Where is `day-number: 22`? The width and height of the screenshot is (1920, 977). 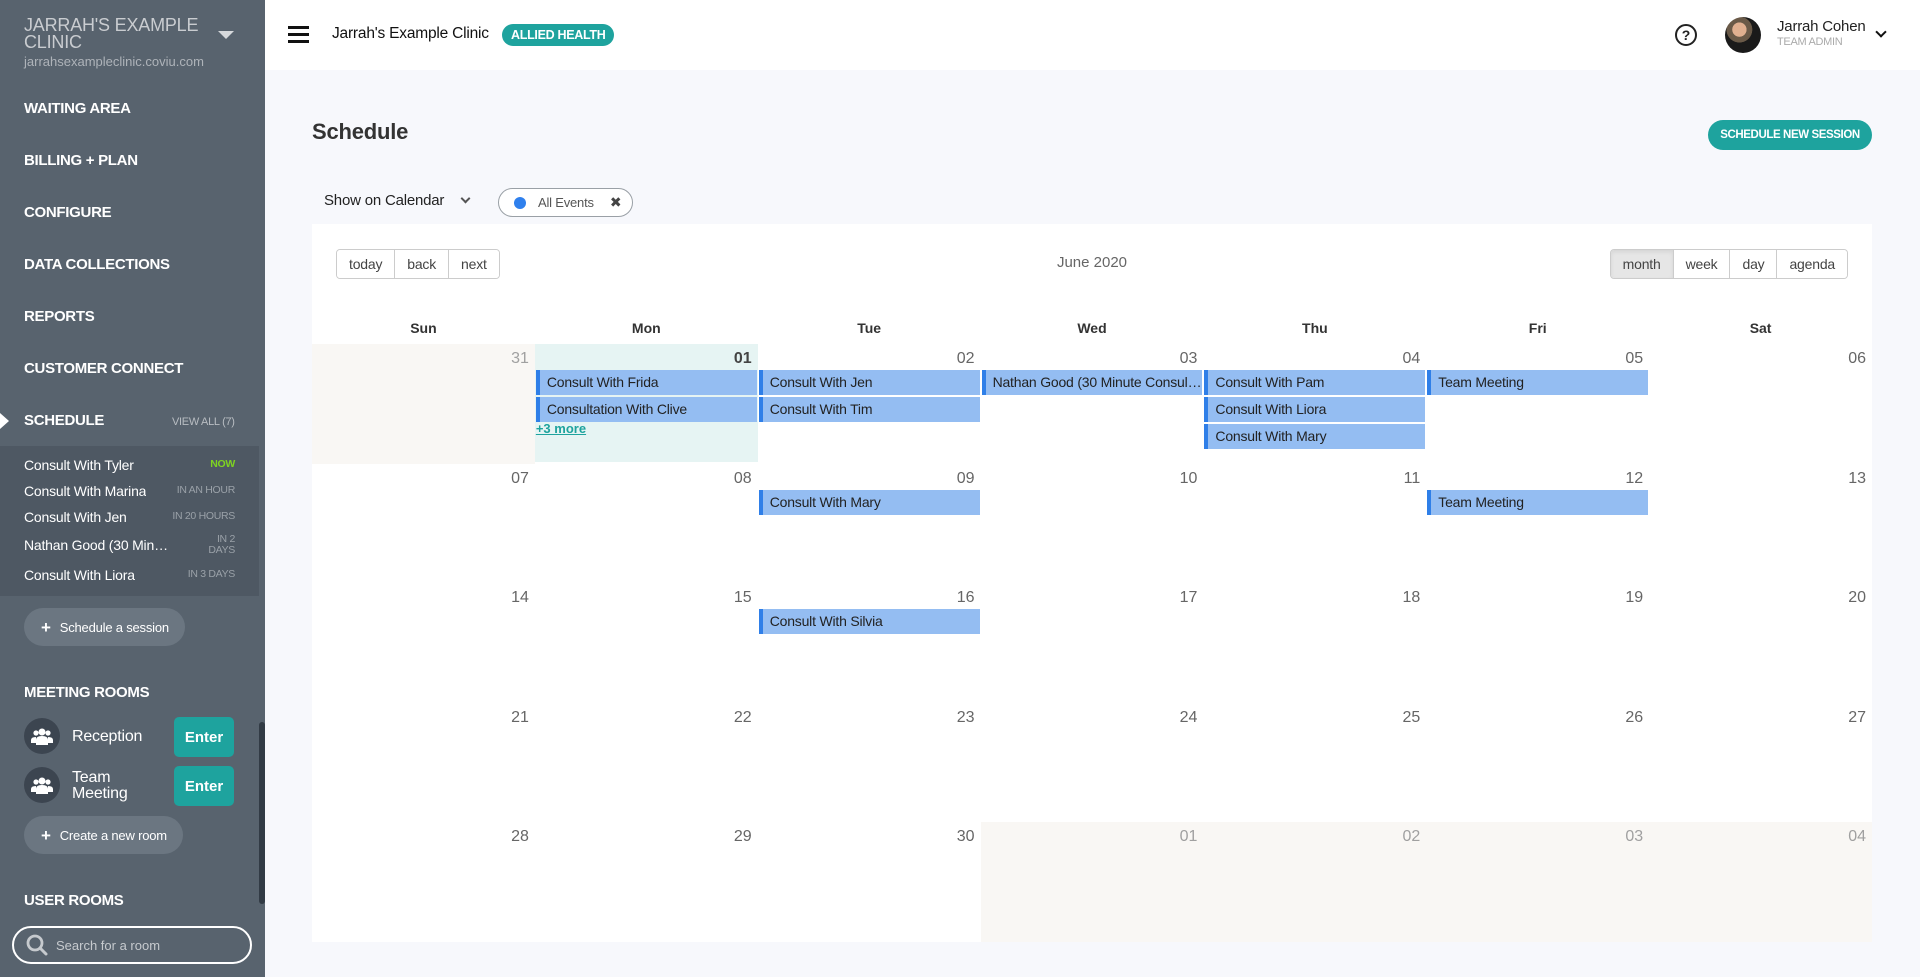 day-number: 22 is located at coordinates (743, 718).